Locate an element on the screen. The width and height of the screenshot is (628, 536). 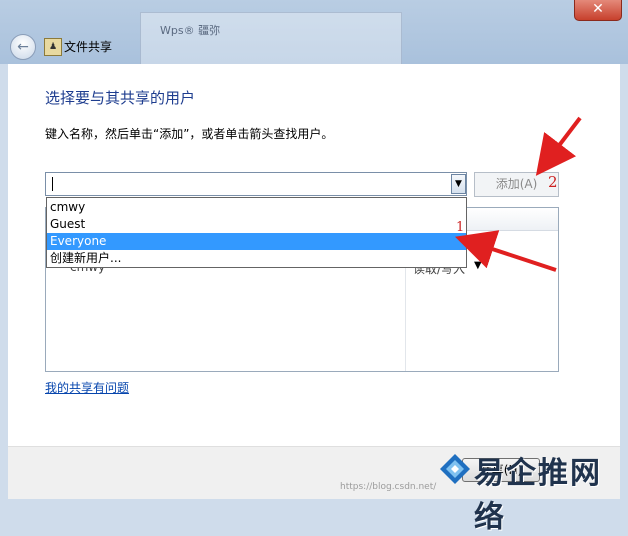
add-button: 添加(A) is located at coordinates (516, 184).